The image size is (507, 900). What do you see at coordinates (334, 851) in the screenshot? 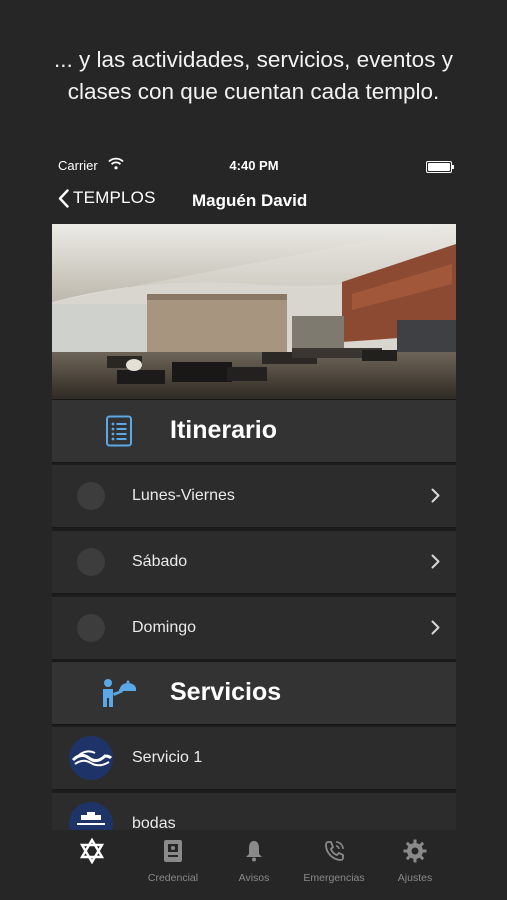
I see `phone-icon` at bounding box center [334, 851].